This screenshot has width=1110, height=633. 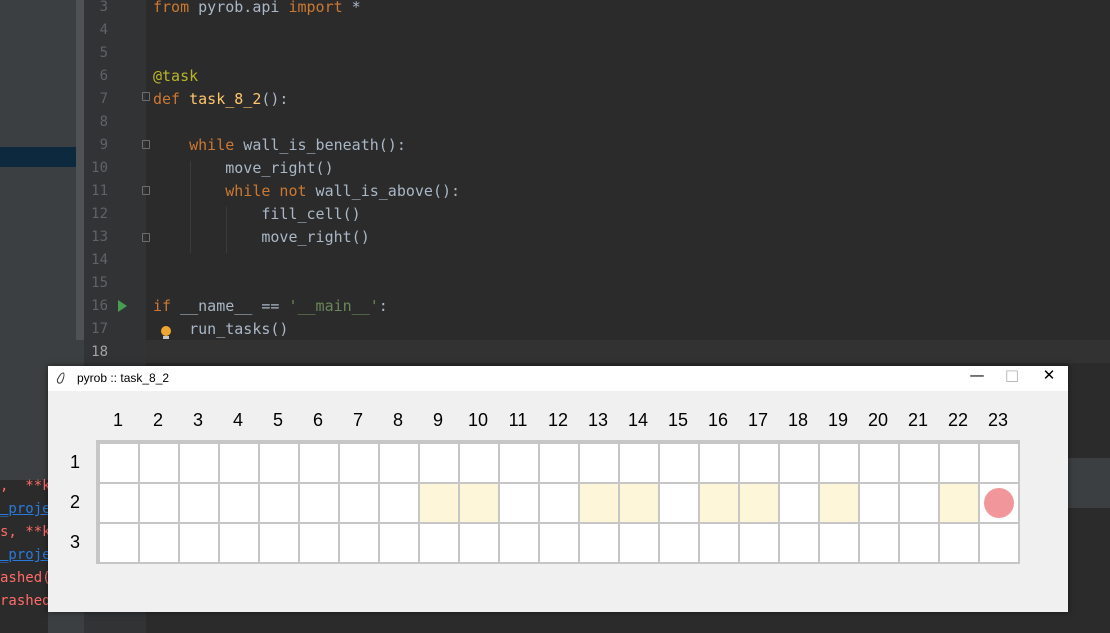 What do you see at coordinates (998, 420) in the screenshot?
I see `column-number: 23` at bounding box center [998, 420].